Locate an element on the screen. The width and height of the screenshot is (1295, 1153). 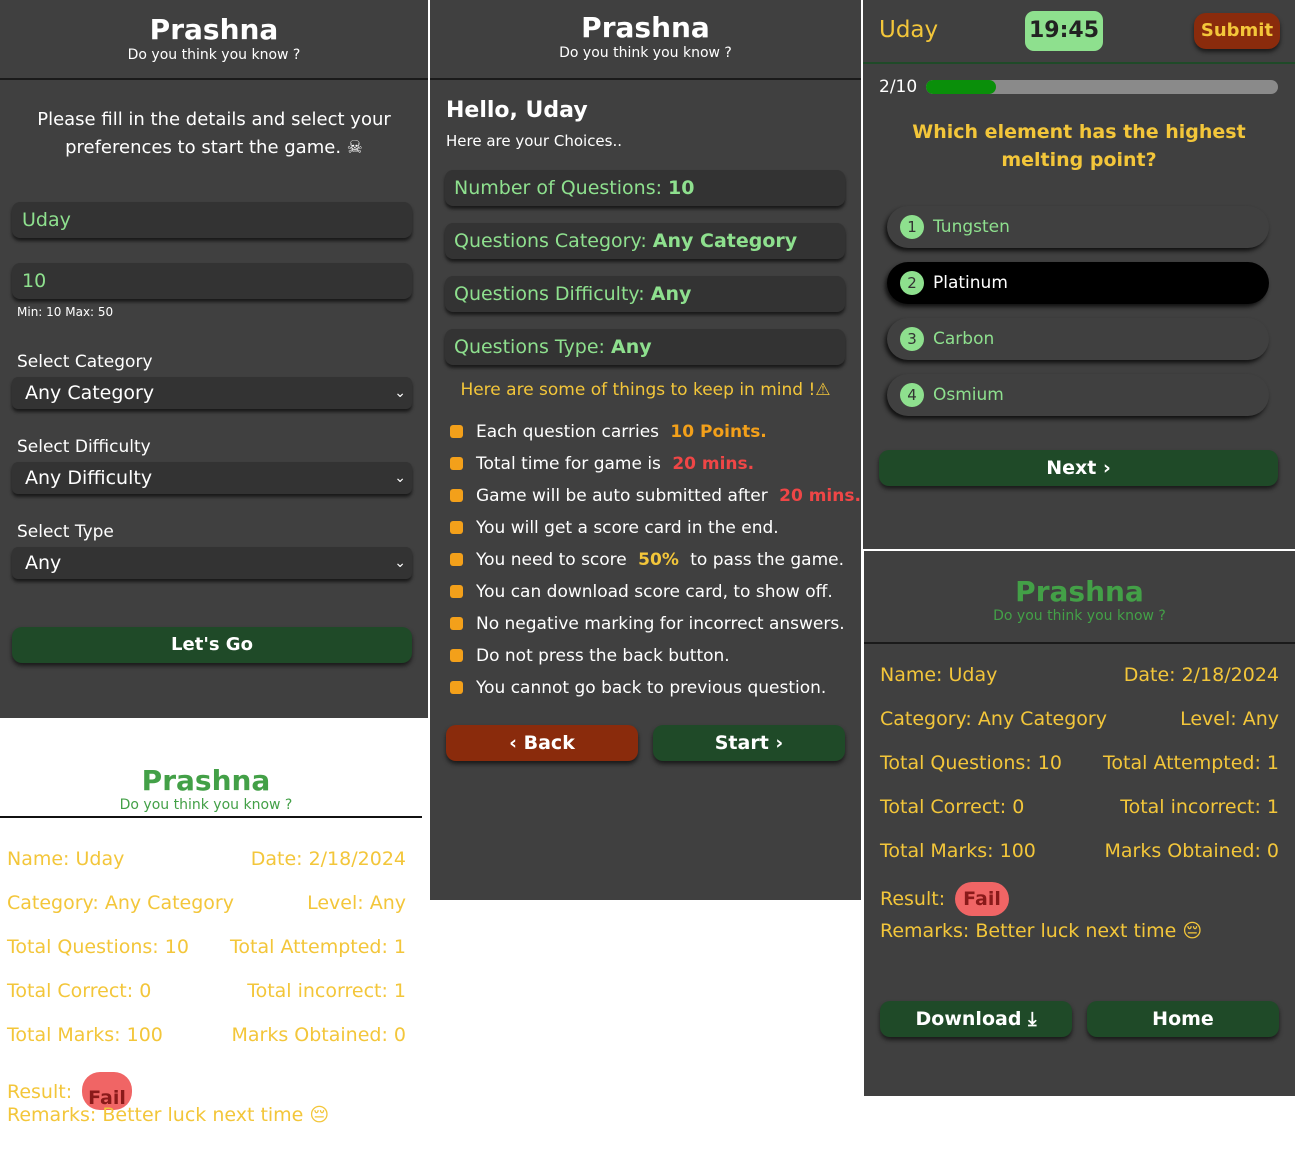
choice-label: Questions Category: is located at coordinates (550, 241).